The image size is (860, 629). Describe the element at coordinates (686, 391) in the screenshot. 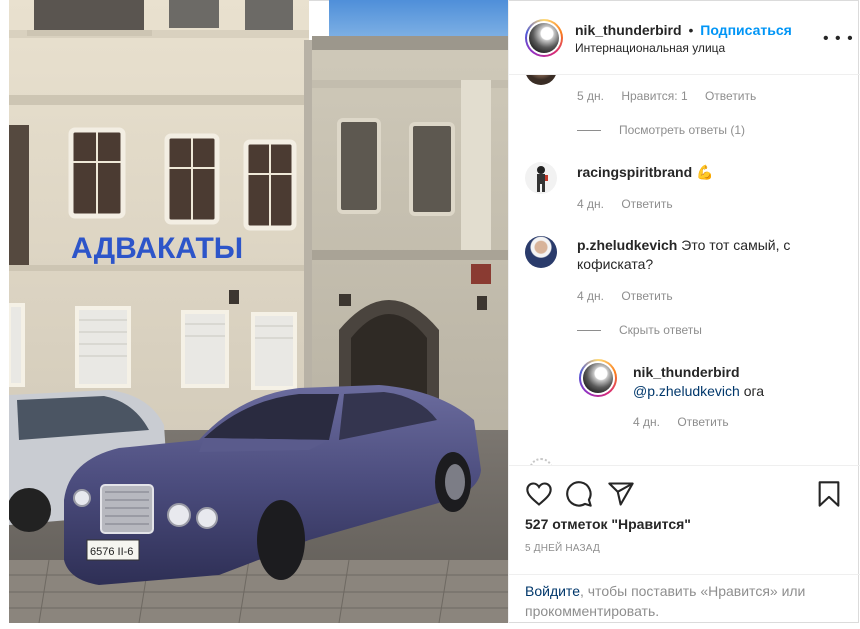

I see `mention-link: @p.zheludkevich` at that location.